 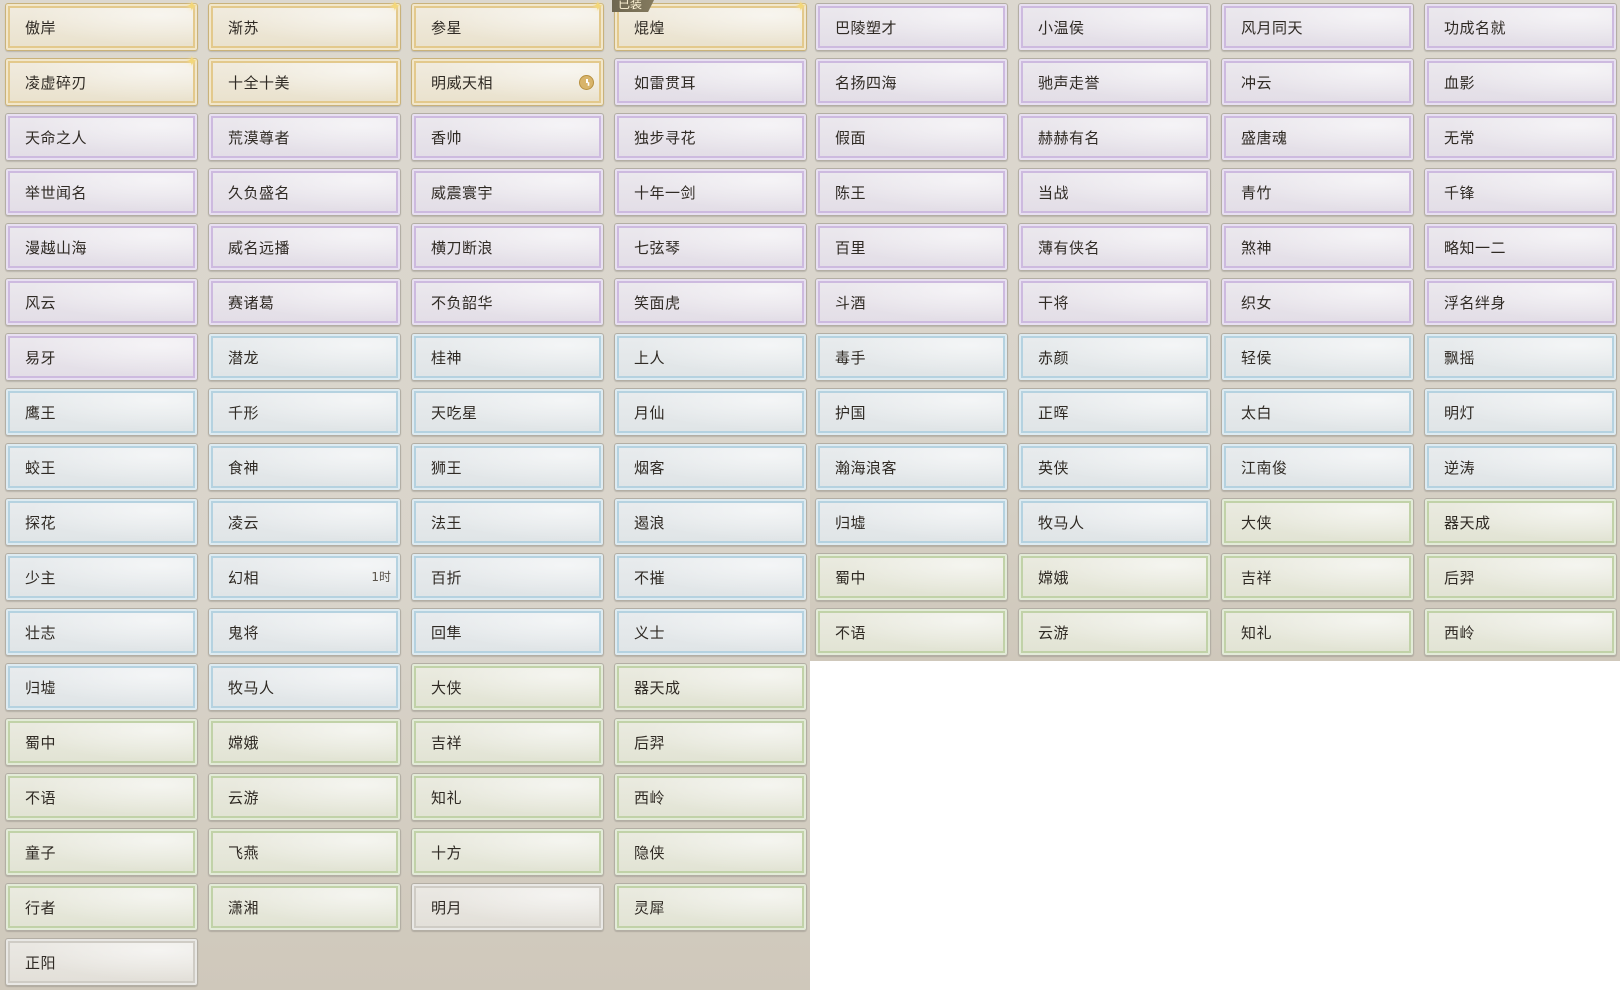 I want to click on title-card: 香帅, so click(x=507, y=137).